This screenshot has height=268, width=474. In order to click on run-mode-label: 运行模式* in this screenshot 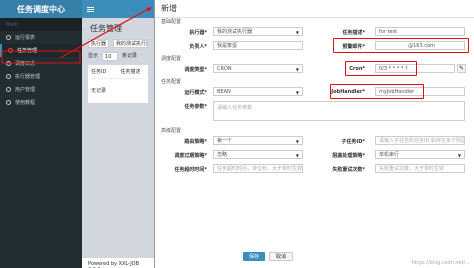, I will do `click(195, 93)`.